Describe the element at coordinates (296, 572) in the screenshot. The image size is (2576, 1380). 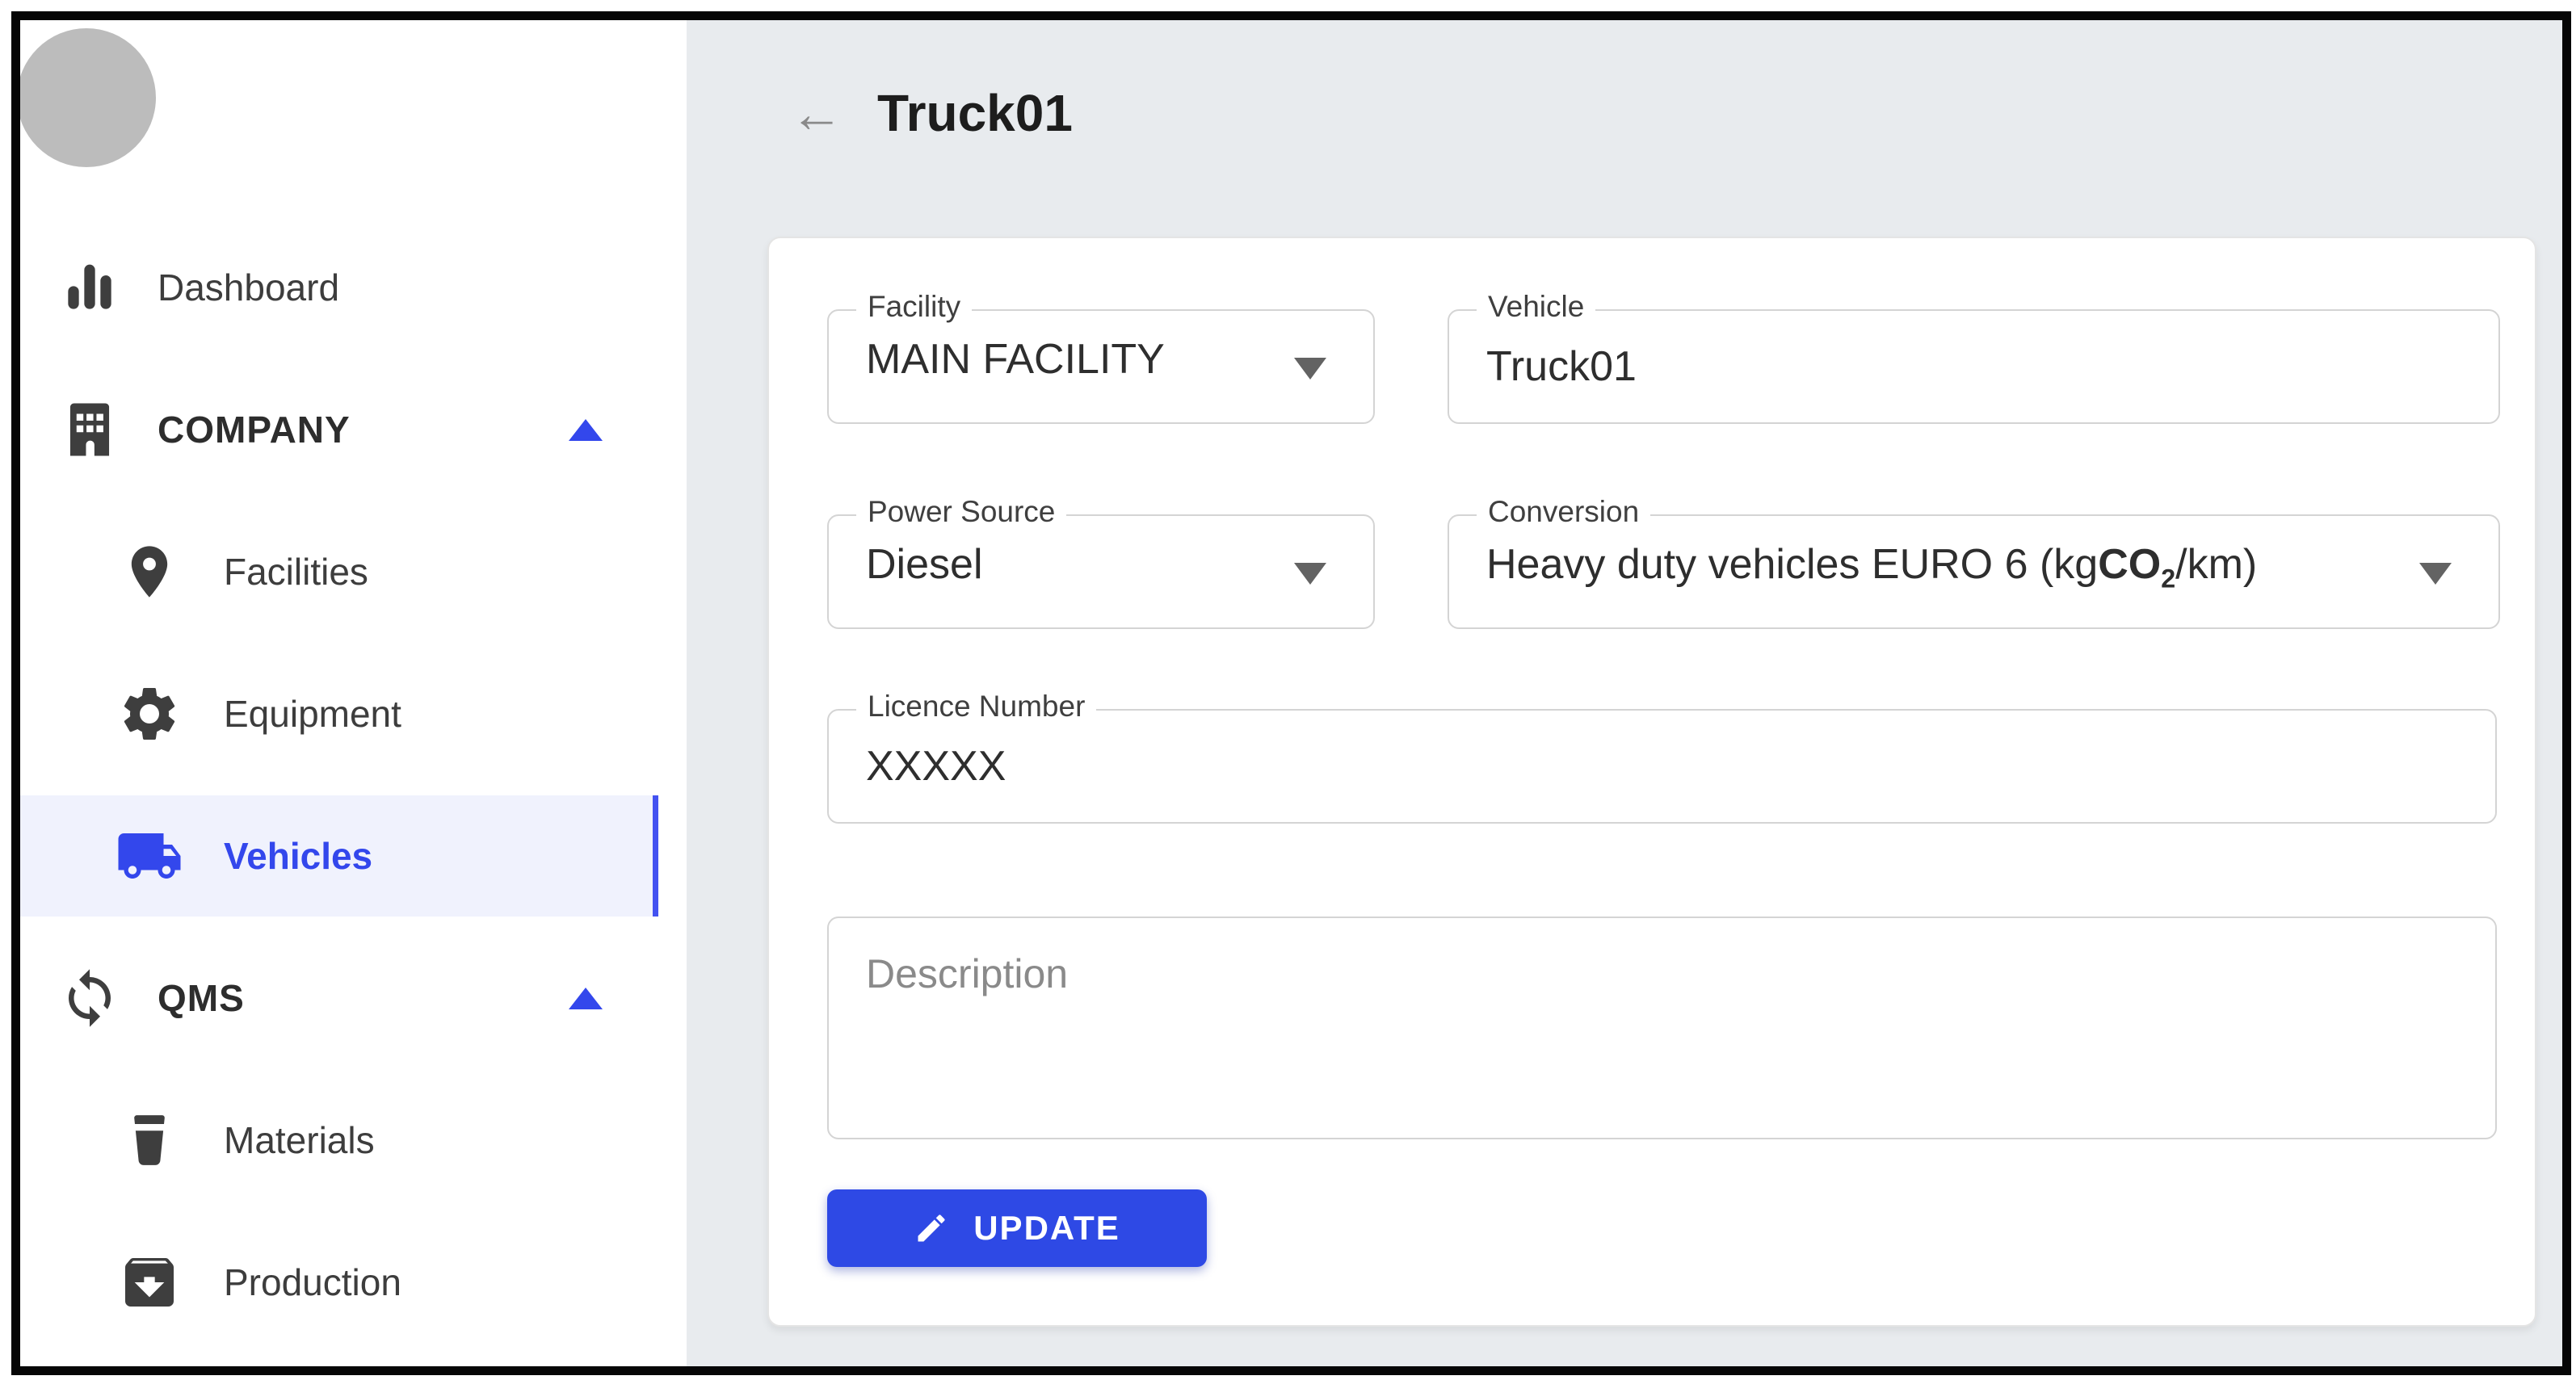
I see `sidebar-item-label: Facilities` at that location.